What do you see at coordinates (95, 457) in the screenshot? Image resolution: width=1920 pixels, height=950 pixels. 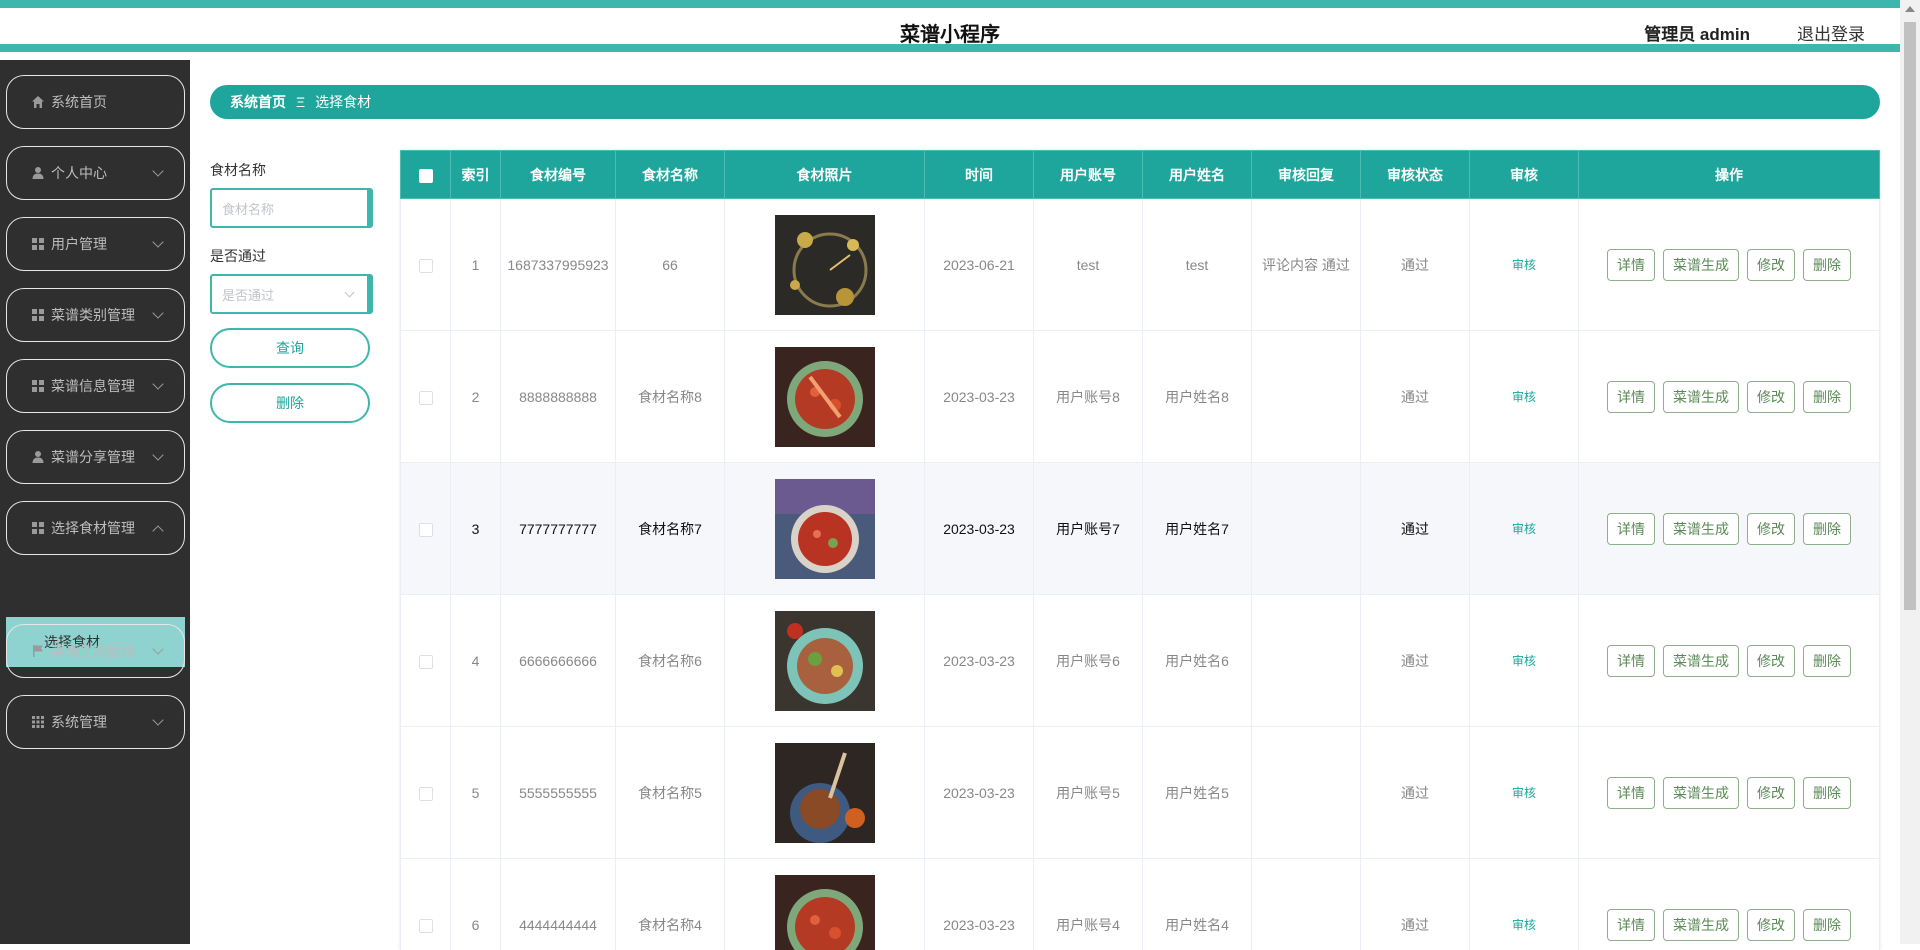 I see `sidebar-item-recipe-share: 菜谱分享管理` at bounding box center [95, 457].